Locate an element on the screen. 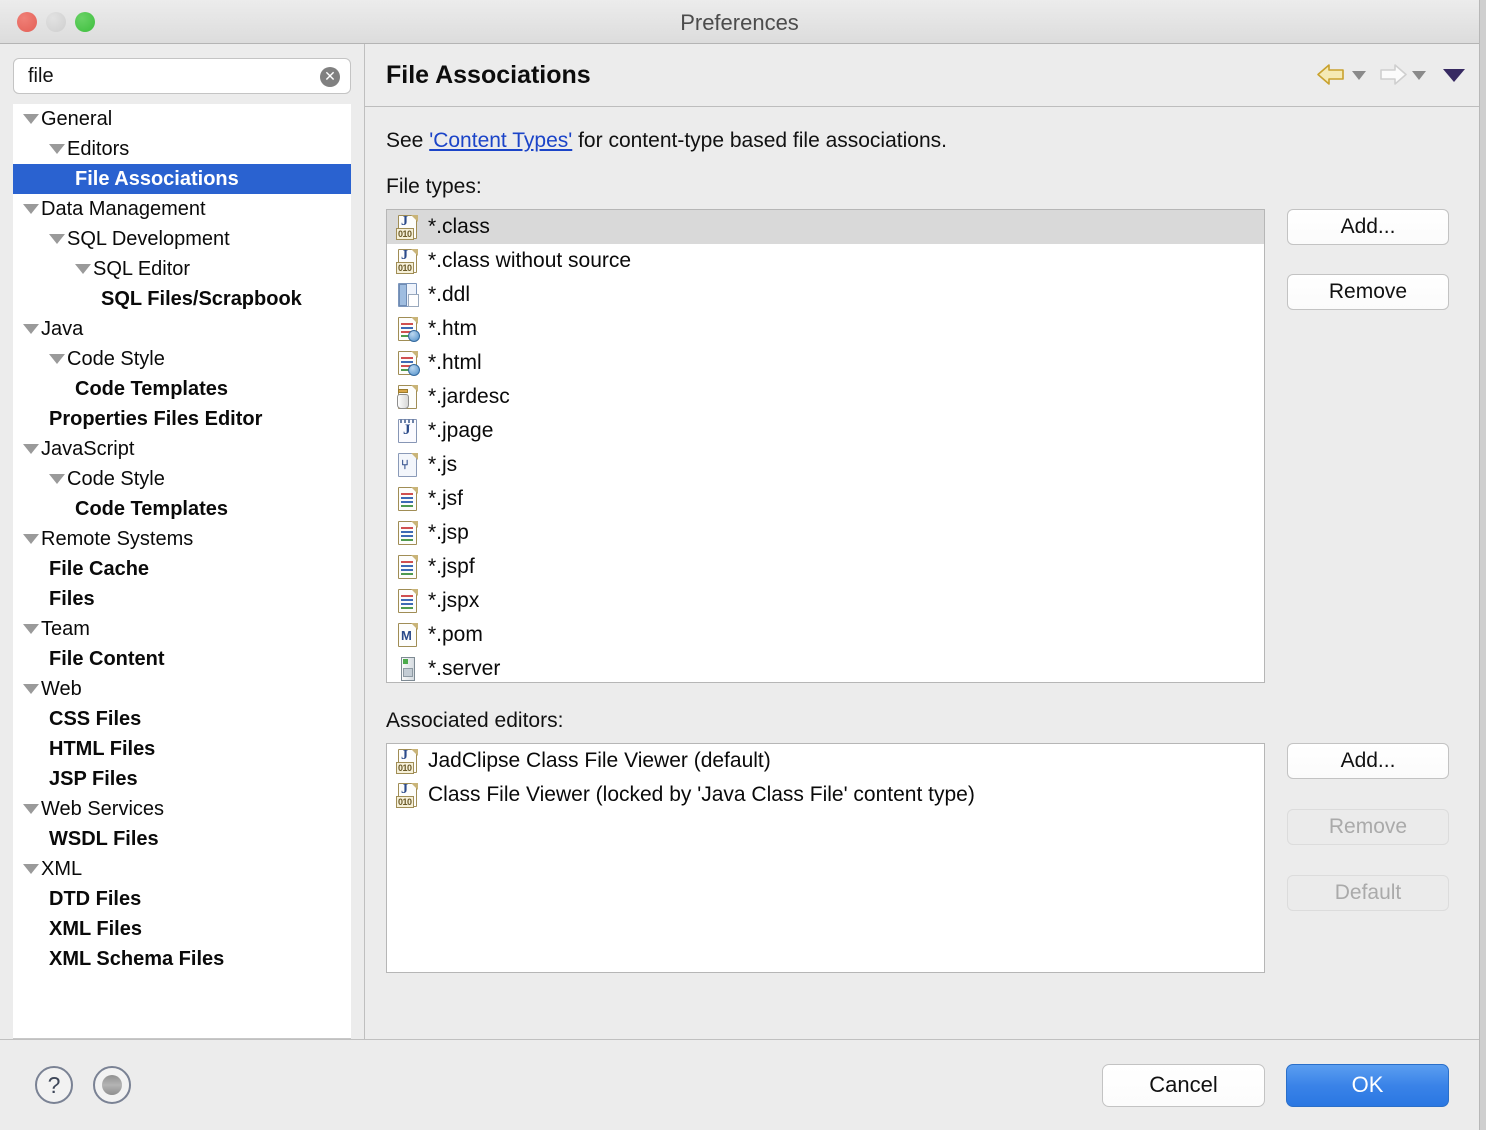 The width and height of the screenshot is (1486, 1130). sidebar-item-web: Web is located at coordinates (182, 689).